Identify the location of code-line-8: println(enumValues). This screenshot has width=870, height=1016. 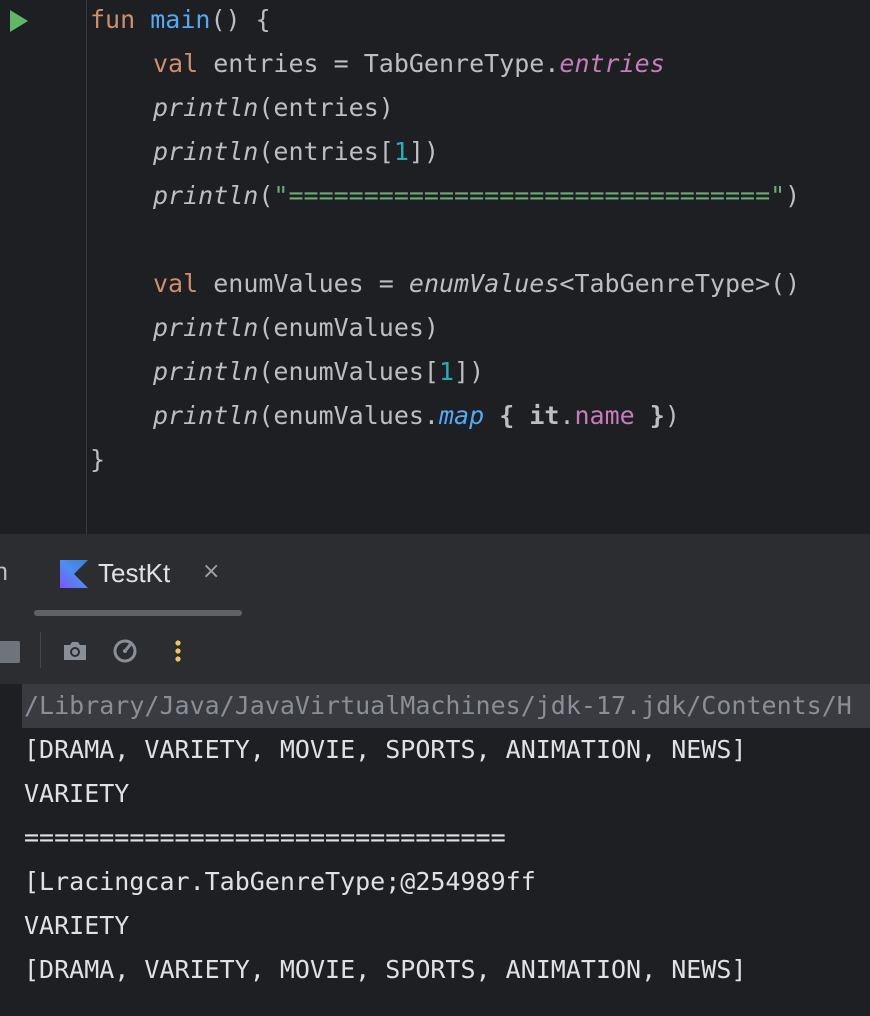
(296, 328).